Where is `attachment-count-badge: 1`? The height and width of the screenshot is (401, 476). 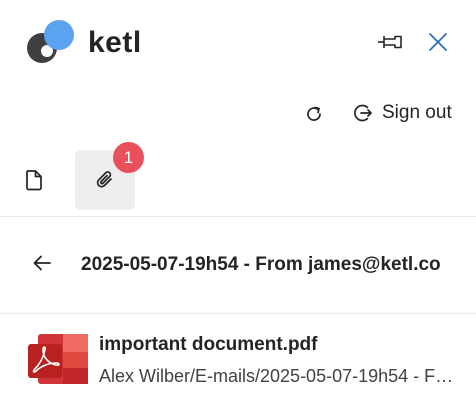 attachment-count-badge: 1 is located at coordinates (128, 157).